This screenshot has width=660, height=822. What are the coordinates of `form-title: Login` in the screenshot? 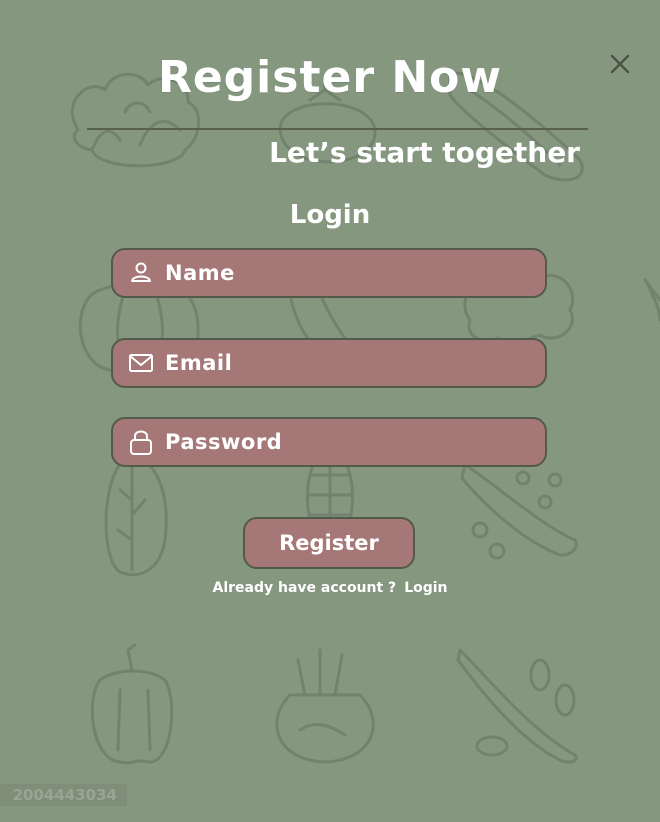 It's located at (330, 215).